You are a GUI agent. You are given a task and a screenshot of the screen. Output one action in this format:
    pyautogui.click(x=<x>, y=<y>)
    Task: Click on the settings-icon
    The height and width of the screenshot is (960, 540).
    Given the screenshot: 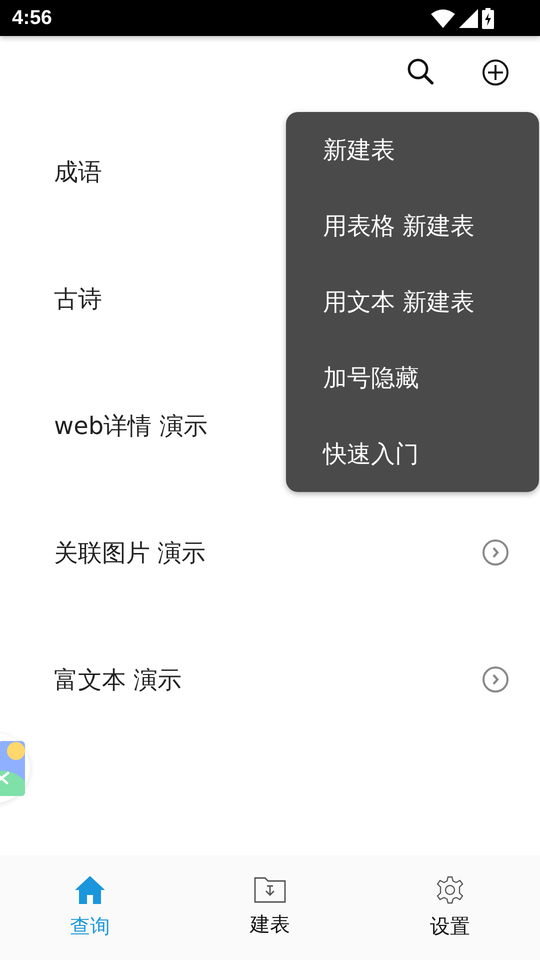 What is the action you would take?
    pyautogui.click(x=450, y=890)
    